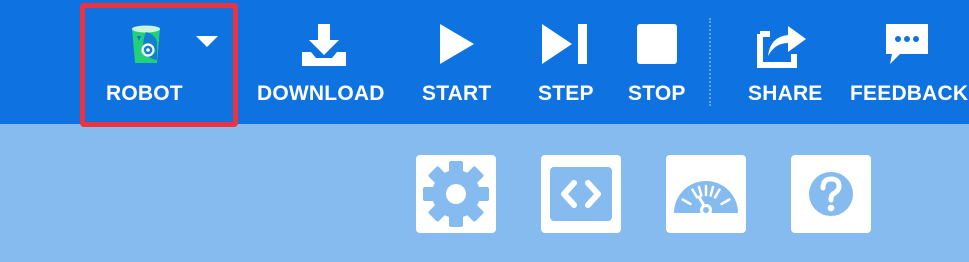  What do you see at coordinates (781, 47) in the screenshot?
I see `share-icon` at bounding box center [781, 47].